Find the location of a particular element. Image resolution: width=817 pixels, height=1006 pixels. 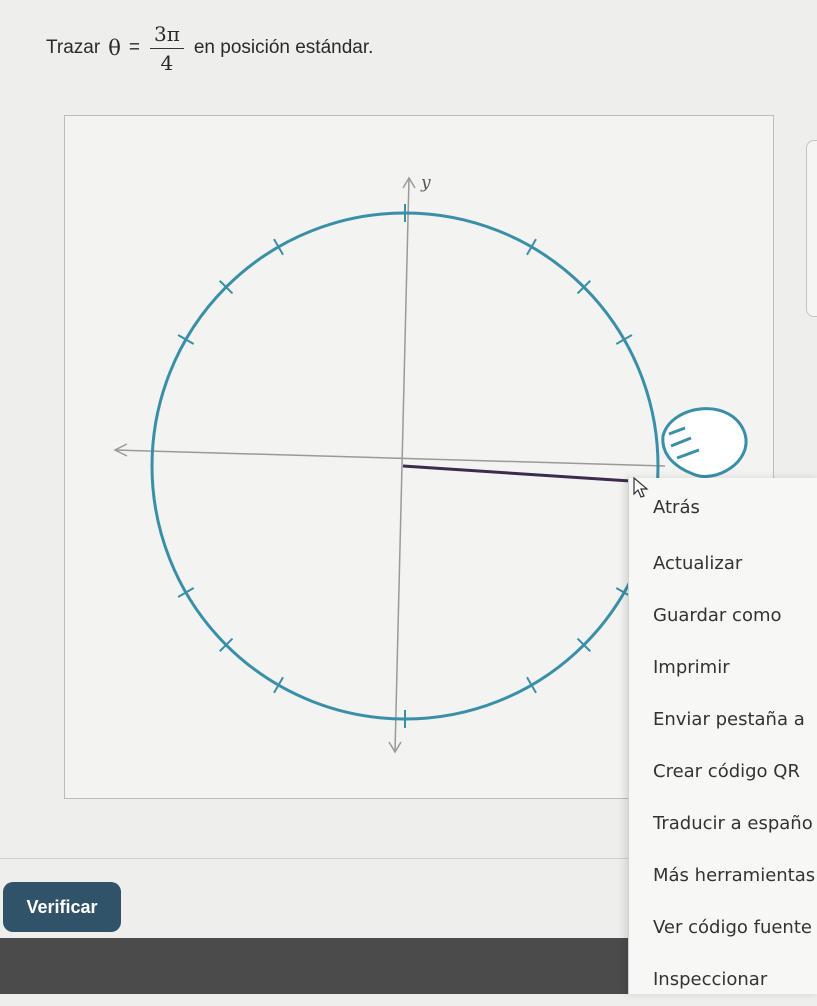

side-panel-tab is located at coordinates (811, 228).